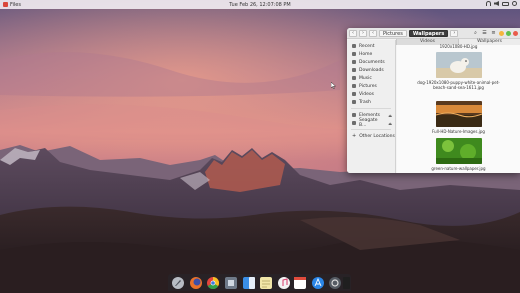 Image resolution: width=520 pixels, height=293 pixels. What do you see at coordinates (508, 33) in the screenshot?
I see `maximize-button` at bounding box center [508, 33].